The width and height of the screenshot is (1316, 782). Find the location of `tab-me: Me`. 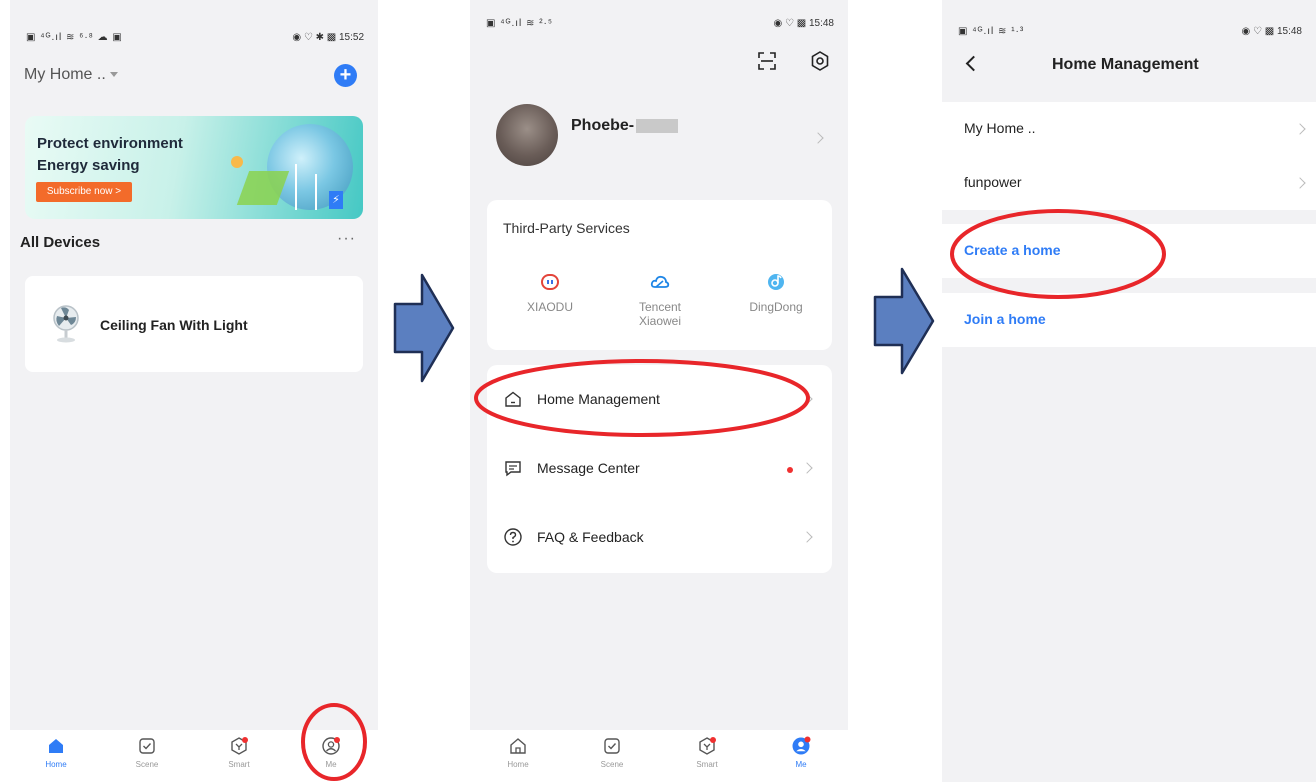

tab-me: Me is located at coordinates (801, 752).